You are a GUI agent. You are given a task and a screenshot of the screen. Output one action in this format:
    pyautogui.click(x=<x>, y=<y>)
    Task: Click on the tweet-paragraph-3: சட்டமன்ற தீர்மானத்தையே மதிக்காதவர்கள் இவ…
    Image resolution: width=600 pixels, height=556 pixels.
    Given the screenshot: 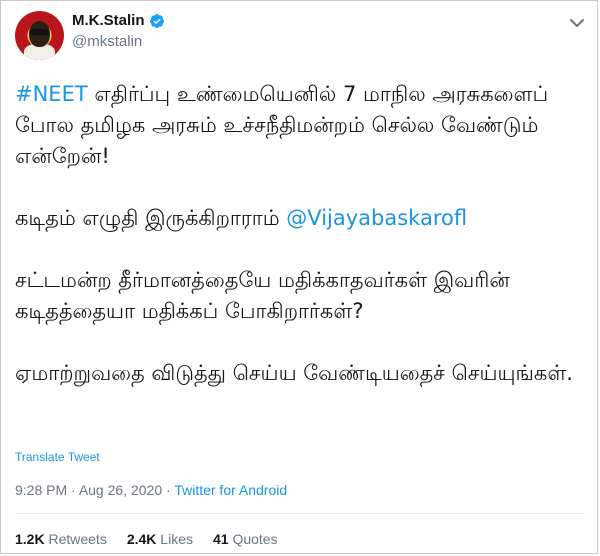 What is the action you would take?
    pyautogui.click(x=262, y=295)
    